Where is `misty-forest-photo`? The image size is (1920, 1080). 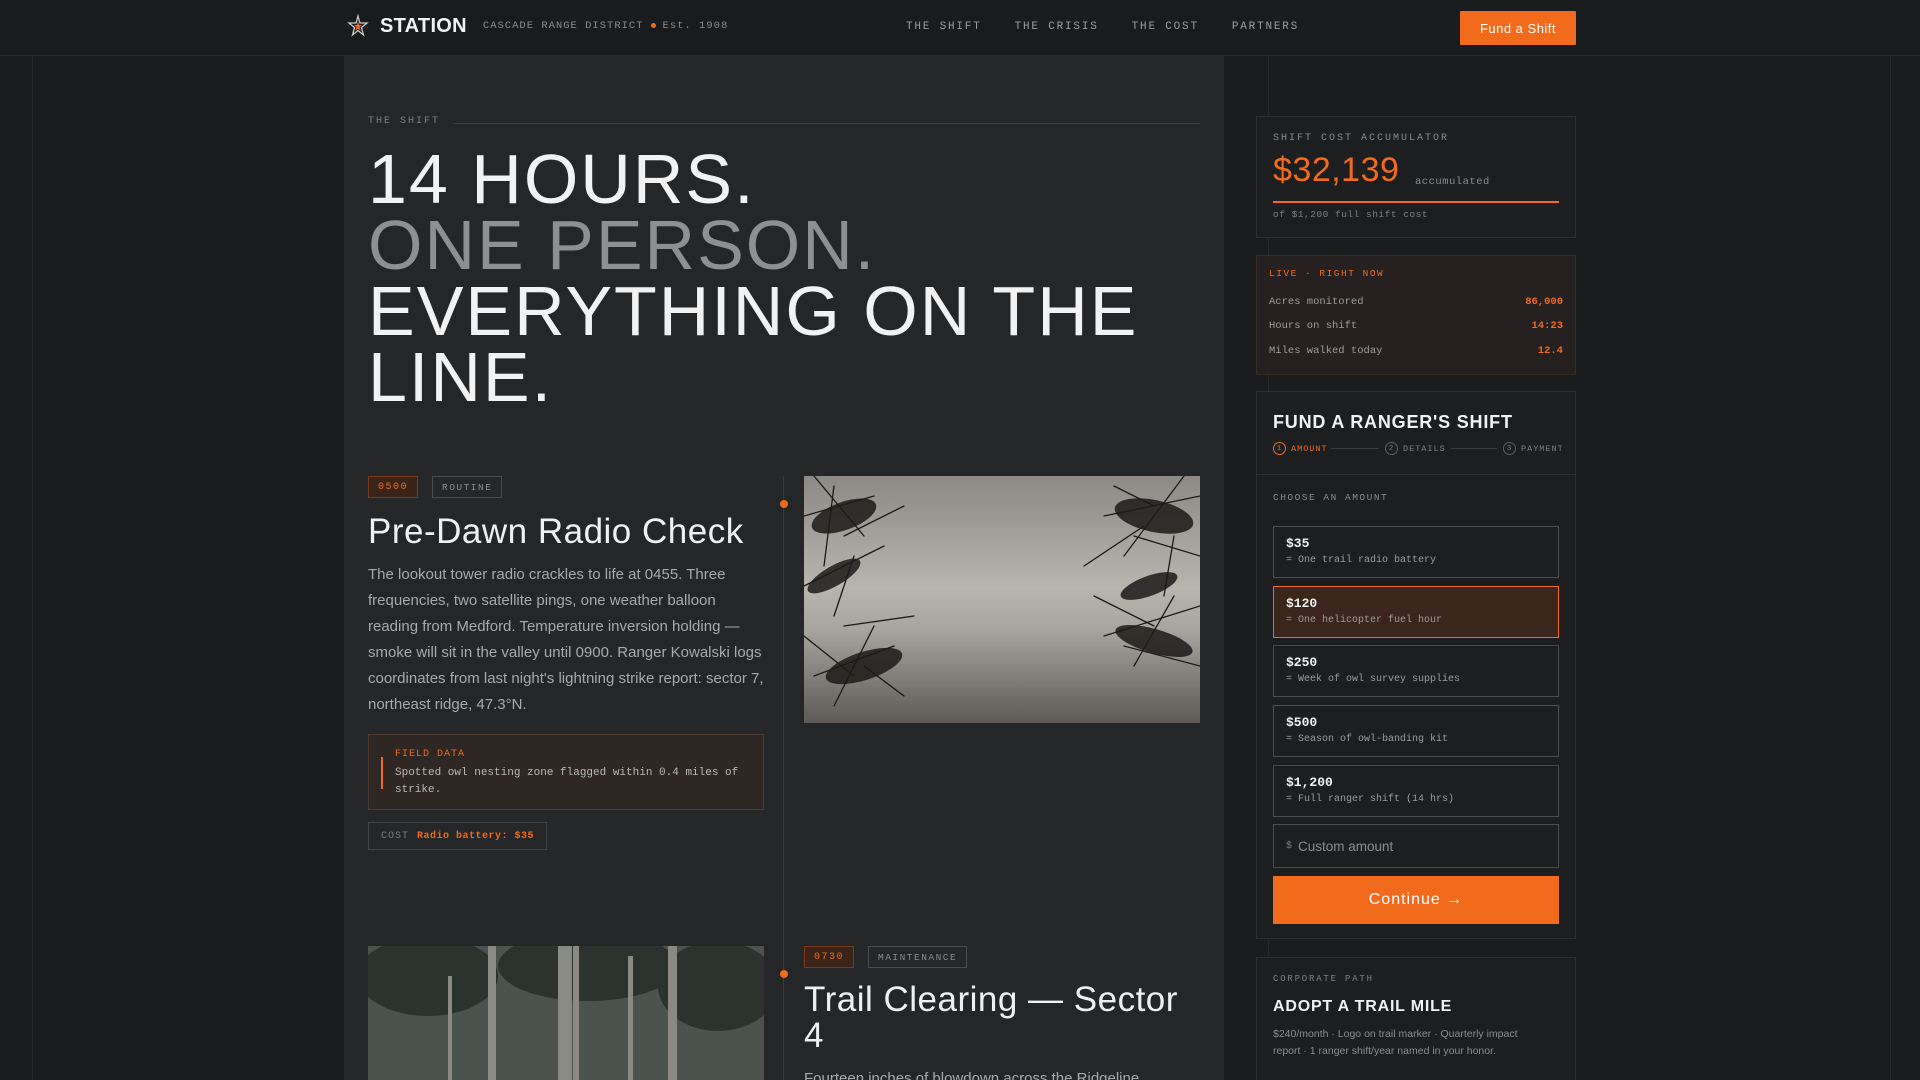 misty-forest-photo is located at coordinates (1002, 599).